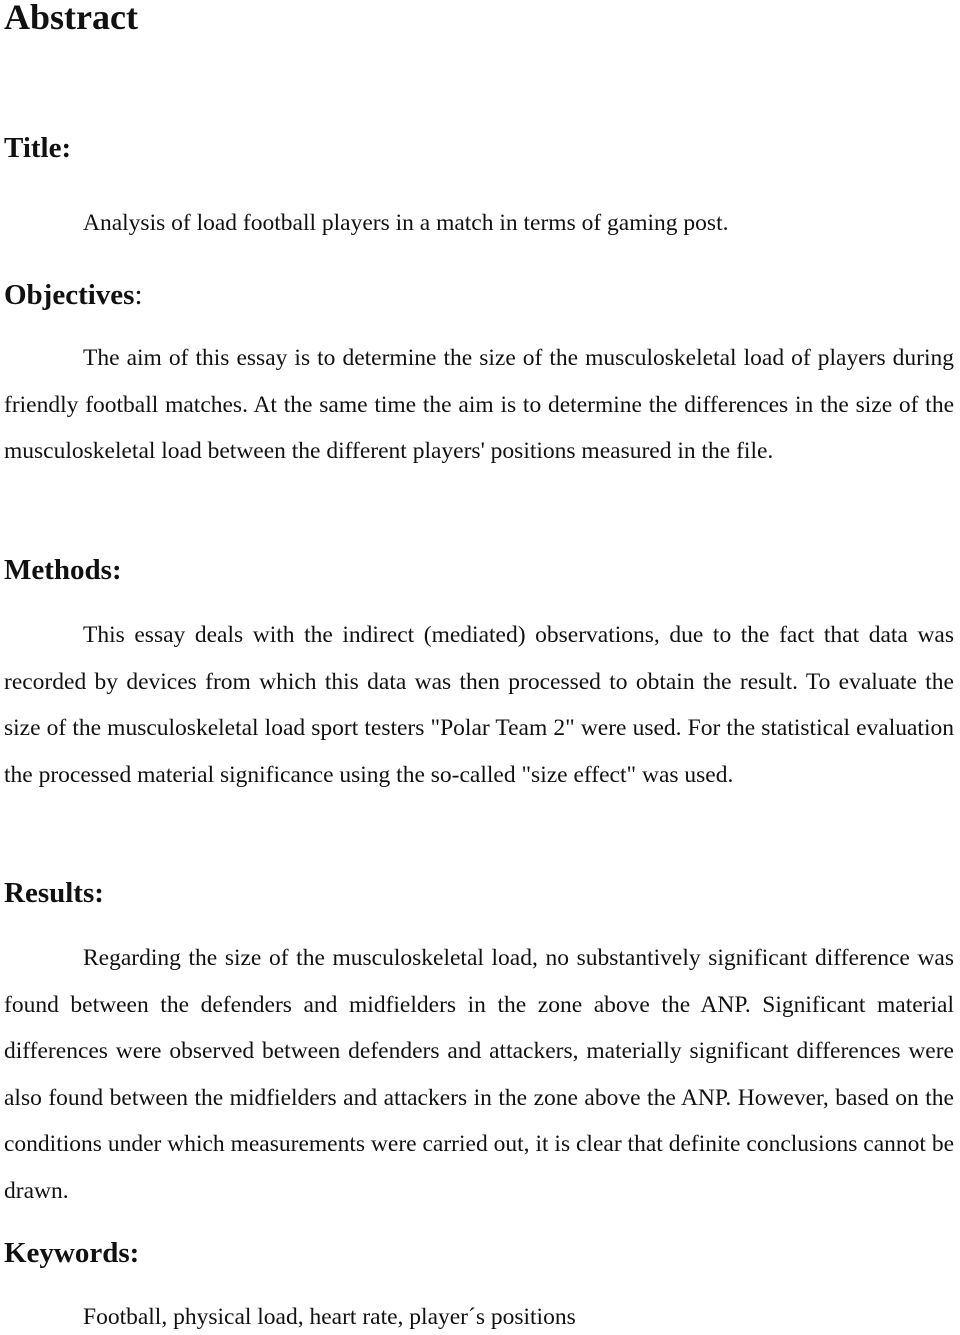  I want to click on heading-text: Methods, so click(58, 570).